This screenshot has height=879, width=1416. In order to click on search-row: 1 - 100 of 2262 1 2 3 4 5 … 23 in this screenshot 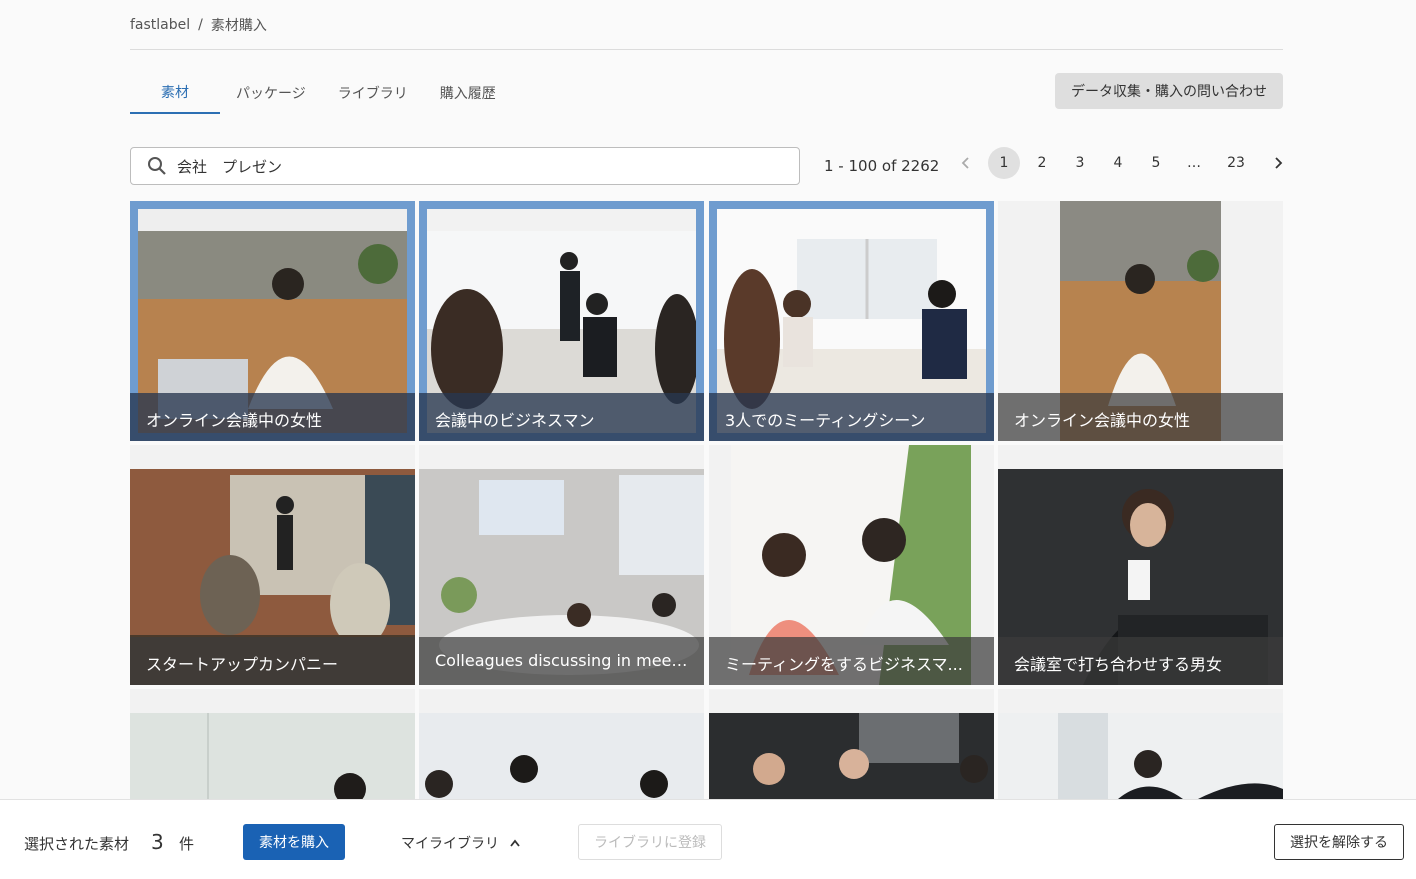, I will do `click(706, 166)`.